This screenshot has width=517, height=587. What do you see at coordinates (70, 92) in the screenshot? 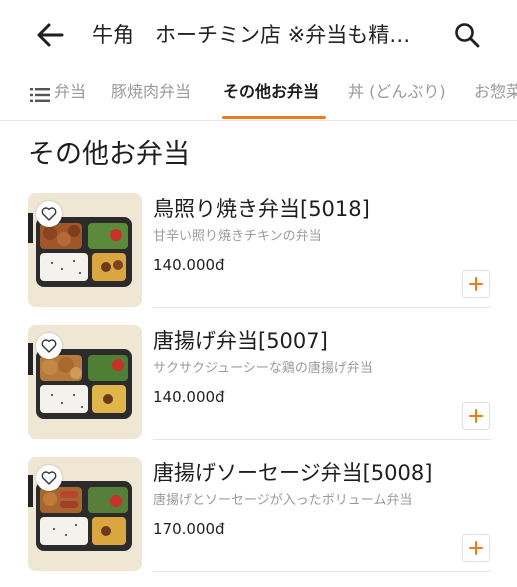
I see `tab-bento: 弁当` at bounding box center [70, 92].